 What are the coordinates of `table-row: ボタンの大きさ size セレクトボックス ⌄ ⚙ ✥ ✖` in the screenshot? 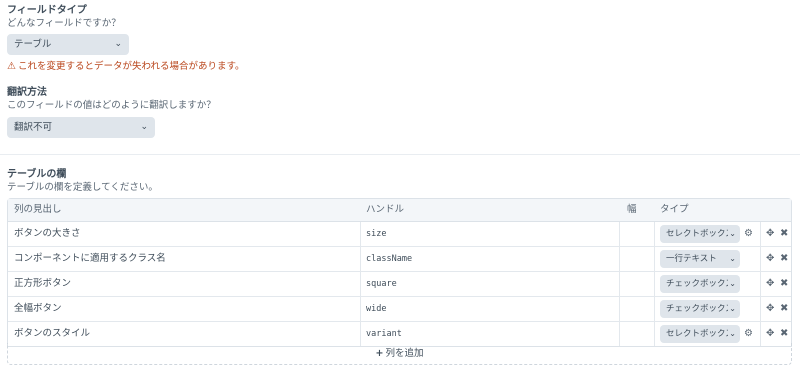 It's located at (399, 234).